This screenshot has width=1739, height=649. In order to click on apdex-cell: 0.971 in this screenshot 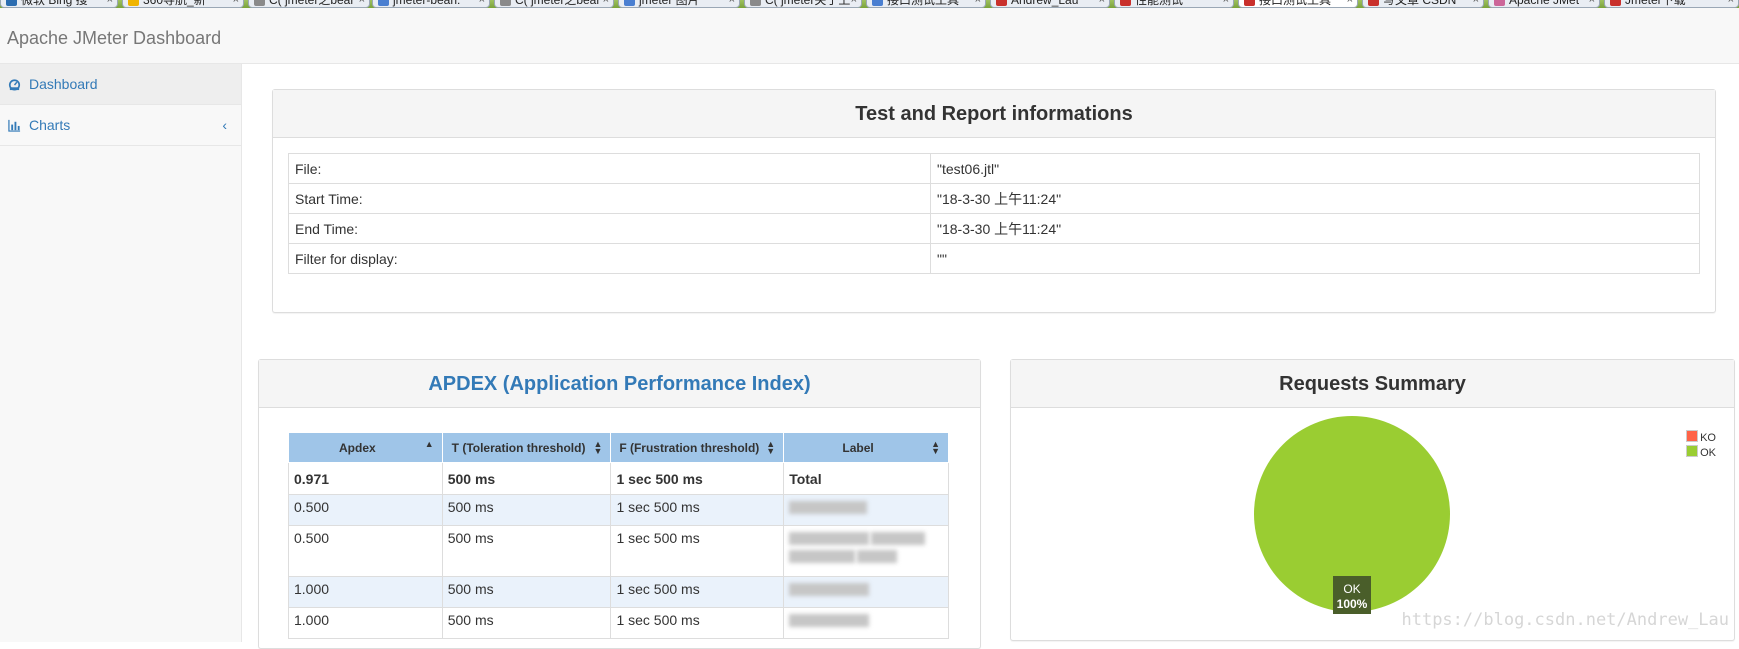, I will do `click(365, 478)`.